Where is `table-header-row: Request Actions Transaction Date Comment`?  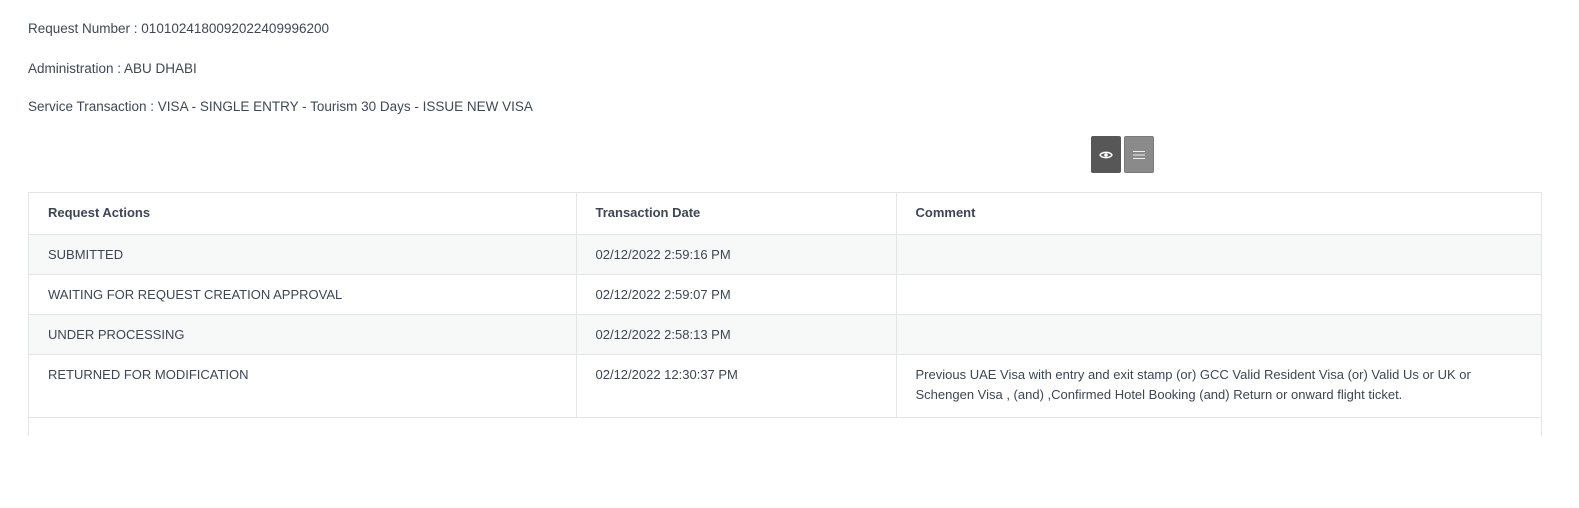 table-header-row: Request Actions Transaction Date Comment is located at coordinates (785, 213).